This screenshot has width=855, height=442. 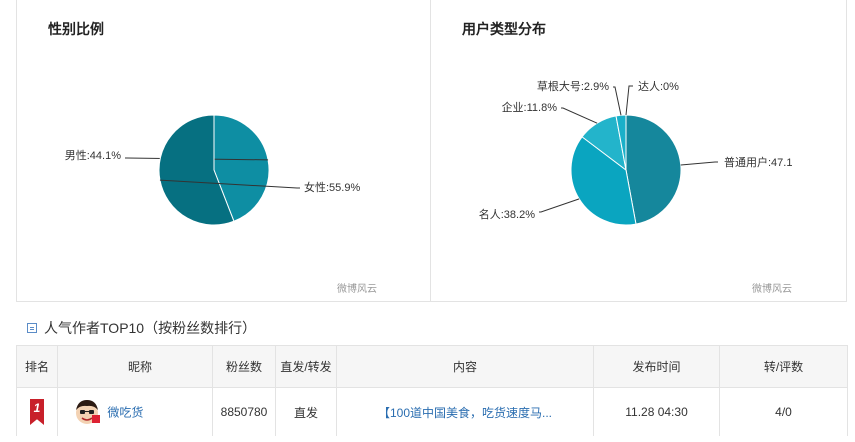 What do you see at coordinates (150, 328) in the screenshot?
I see `top10-title: 人气作者TOP10（按粉丝数排行）` at bounding box center [150, 328].